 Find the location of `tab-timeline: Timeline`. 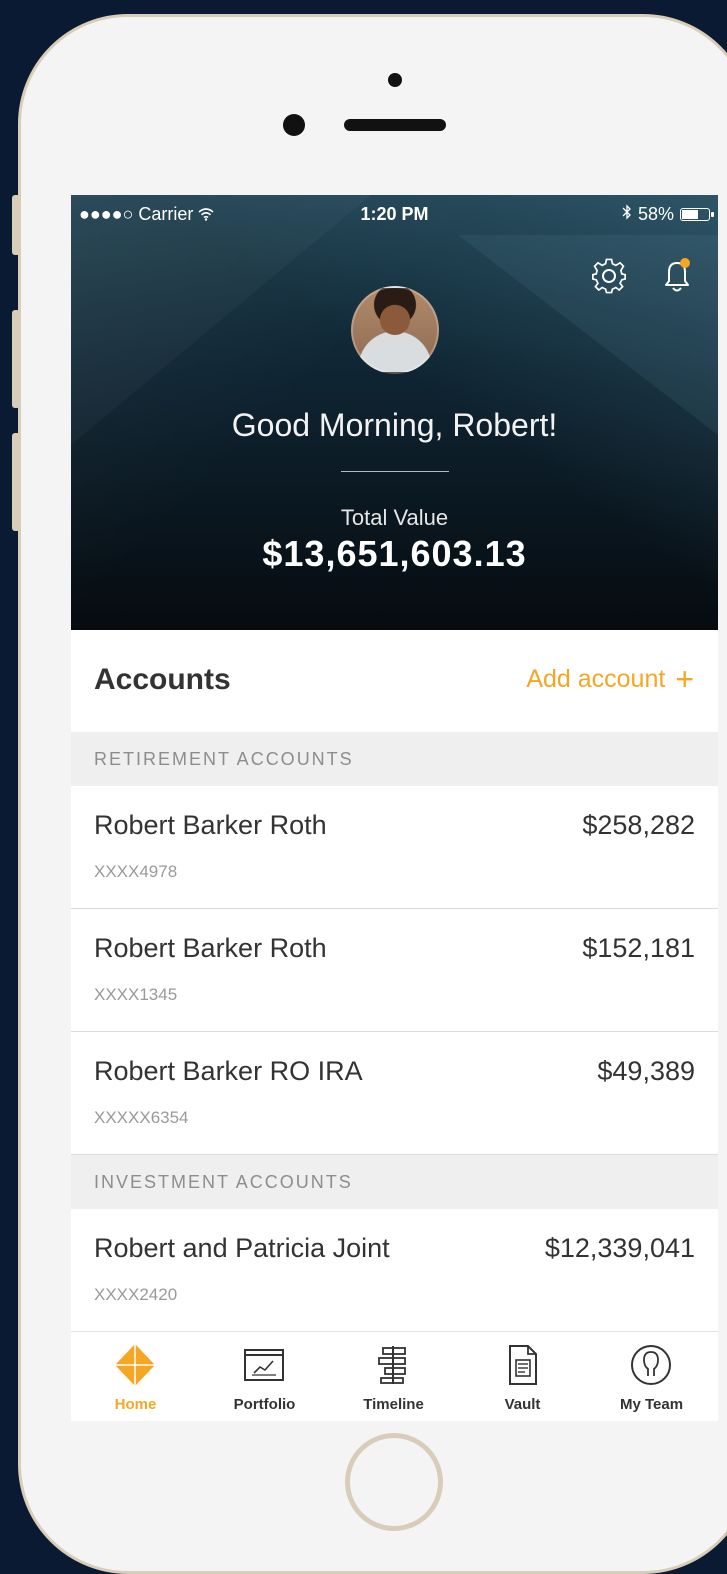

tab-timeline: Timeline is located at coordinates (393, 1376).